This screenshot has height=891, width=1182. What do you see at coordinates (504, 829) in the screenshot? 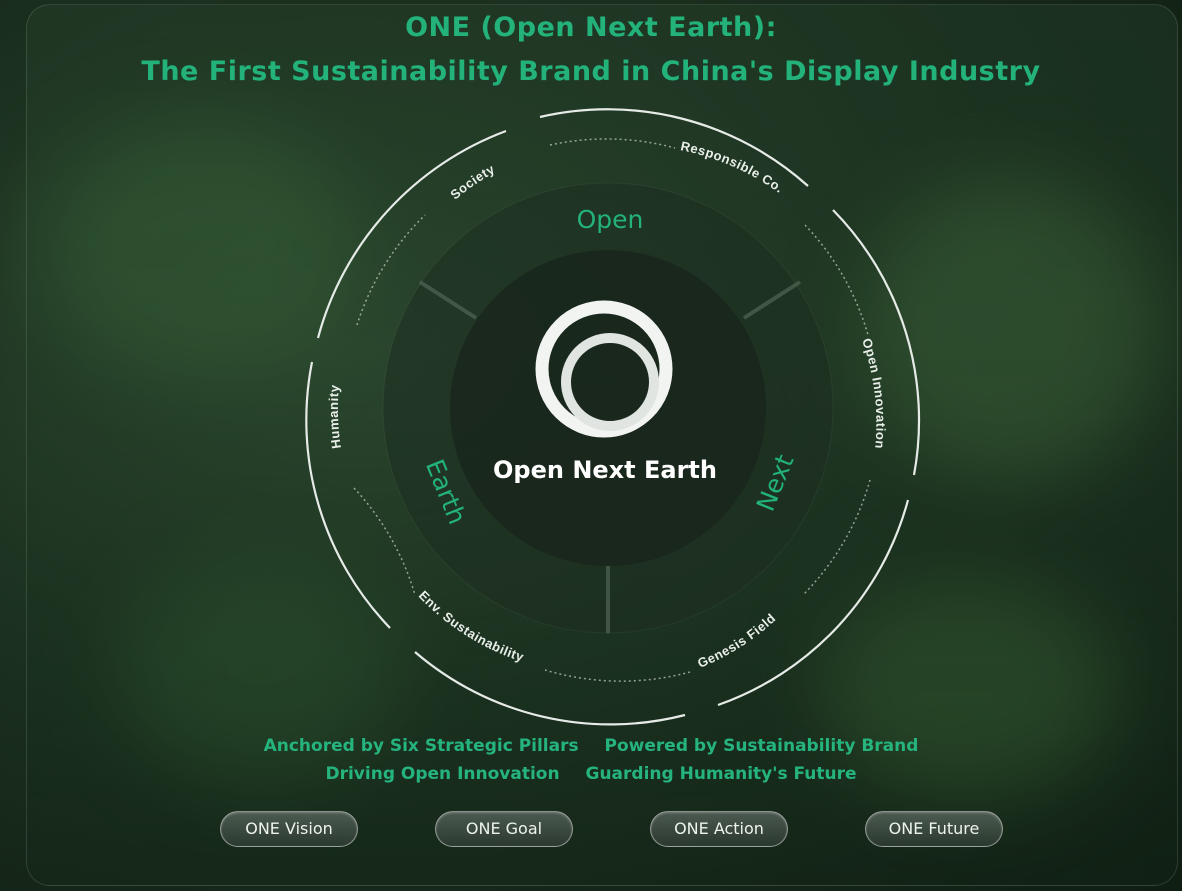
I see `one-goal-button: ONE Goal` at bounding box center [504, 829].